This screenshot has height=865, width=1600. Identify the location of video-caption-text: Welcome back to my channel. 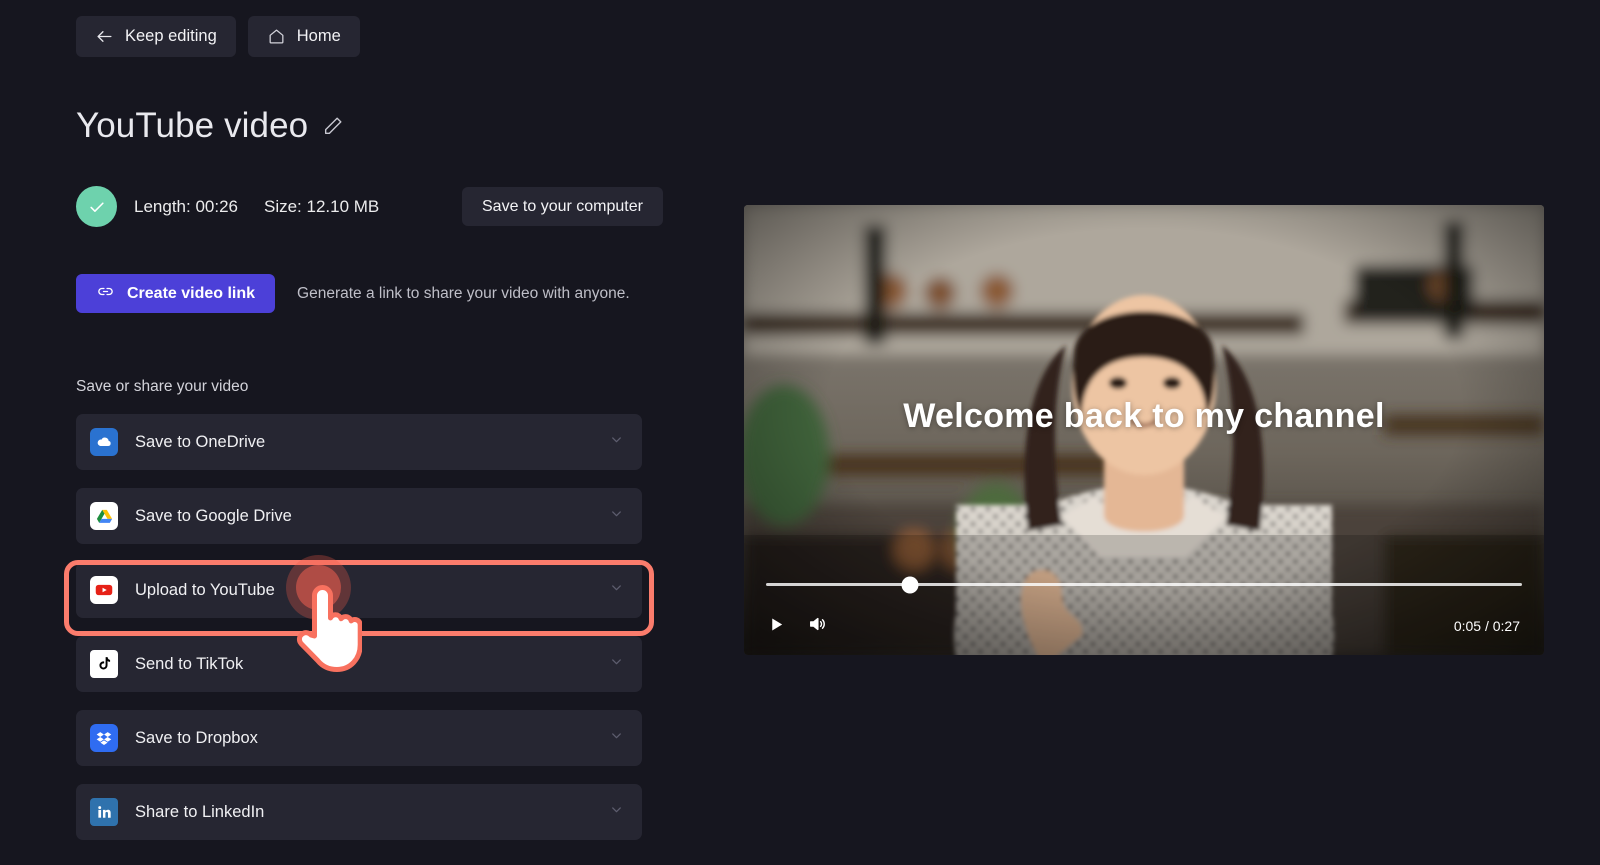
(1144, 416).